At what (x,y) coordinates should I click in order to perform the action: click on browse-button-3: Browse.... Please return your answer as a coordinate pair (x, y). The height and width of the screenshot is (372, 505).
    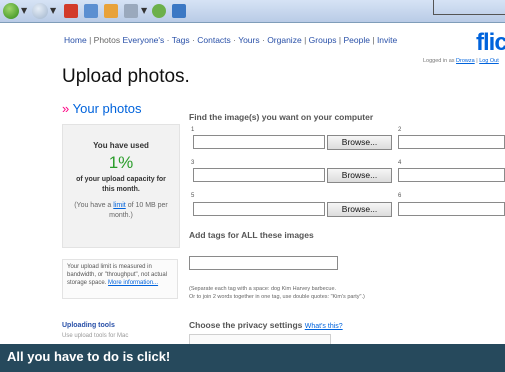
    Looking at the image, I should click on (359, 175).